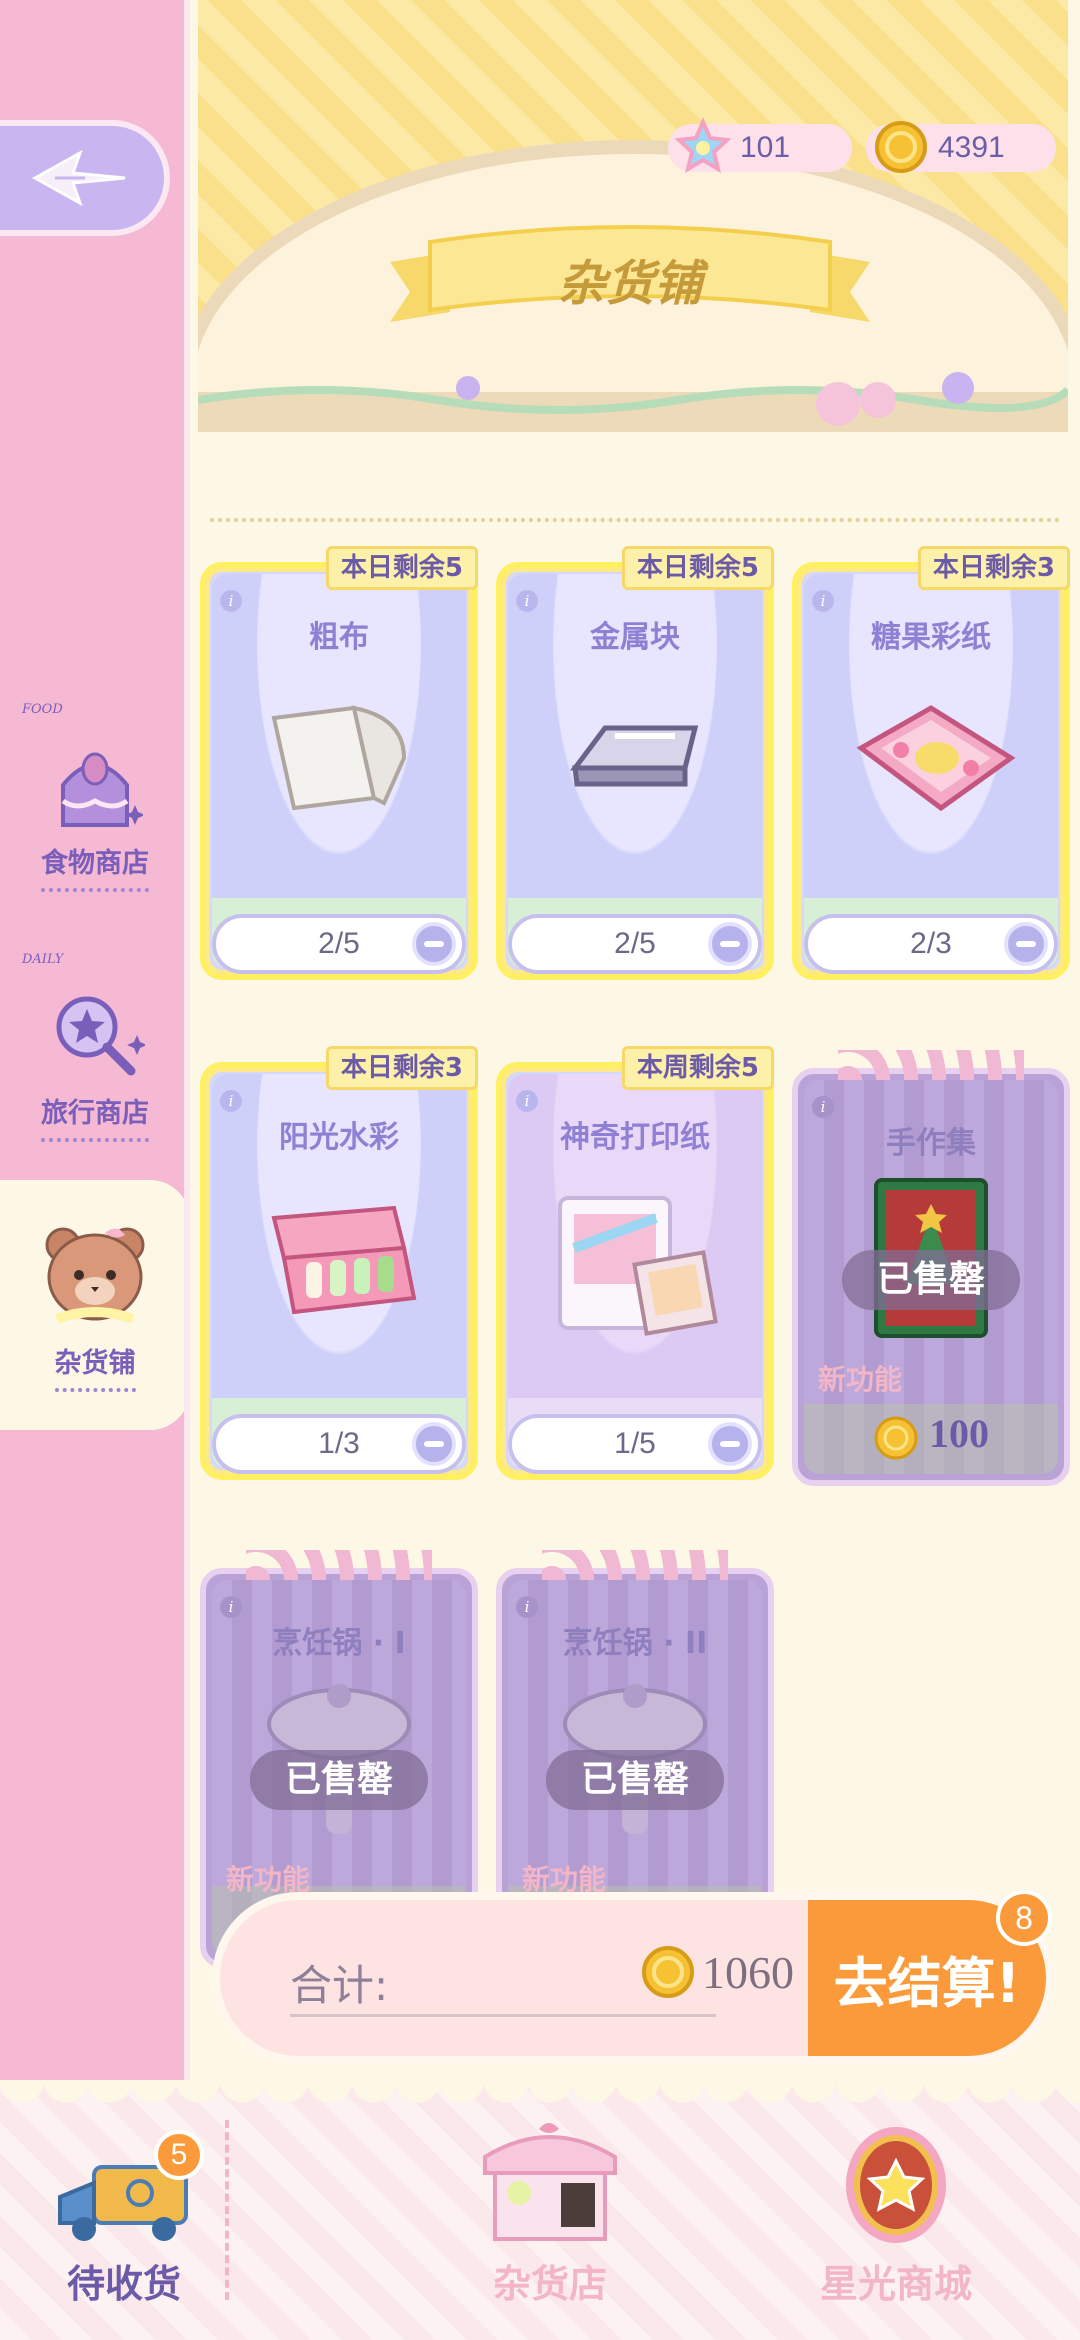 This screenshot has width=1080, height=2340. Describe the element at coordinates (339, 1137) in the screenshot. I see `item-name: 阳光水彩` at that location.